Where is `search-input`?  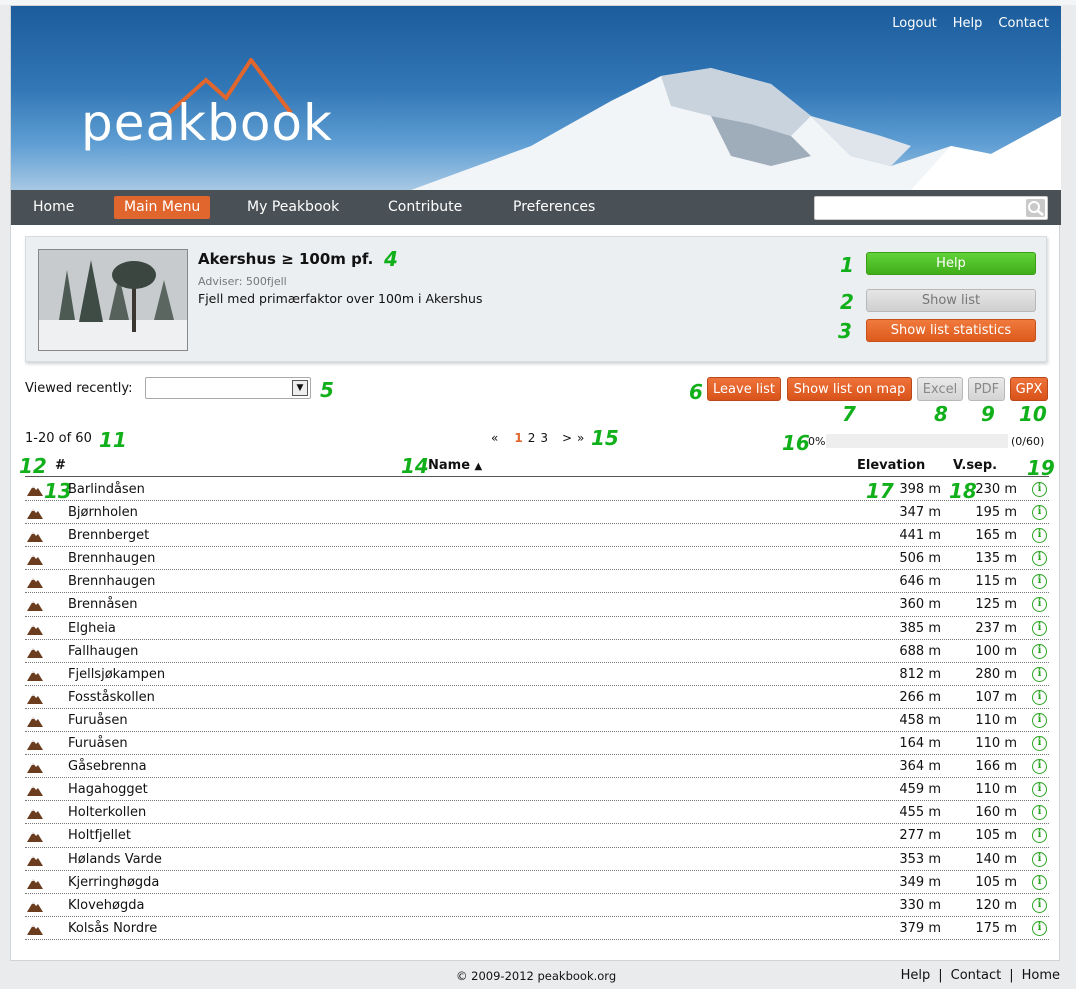 search-input is located at coordinates (931, 208).